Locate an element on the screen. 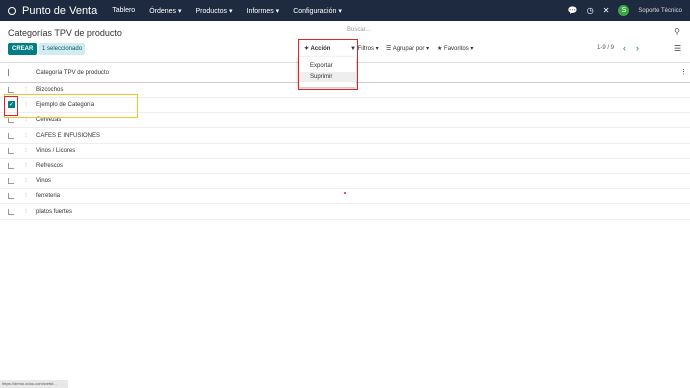  favorites-dropdown: ★ Favoritos ▾ is located at coordinates (455, 48).